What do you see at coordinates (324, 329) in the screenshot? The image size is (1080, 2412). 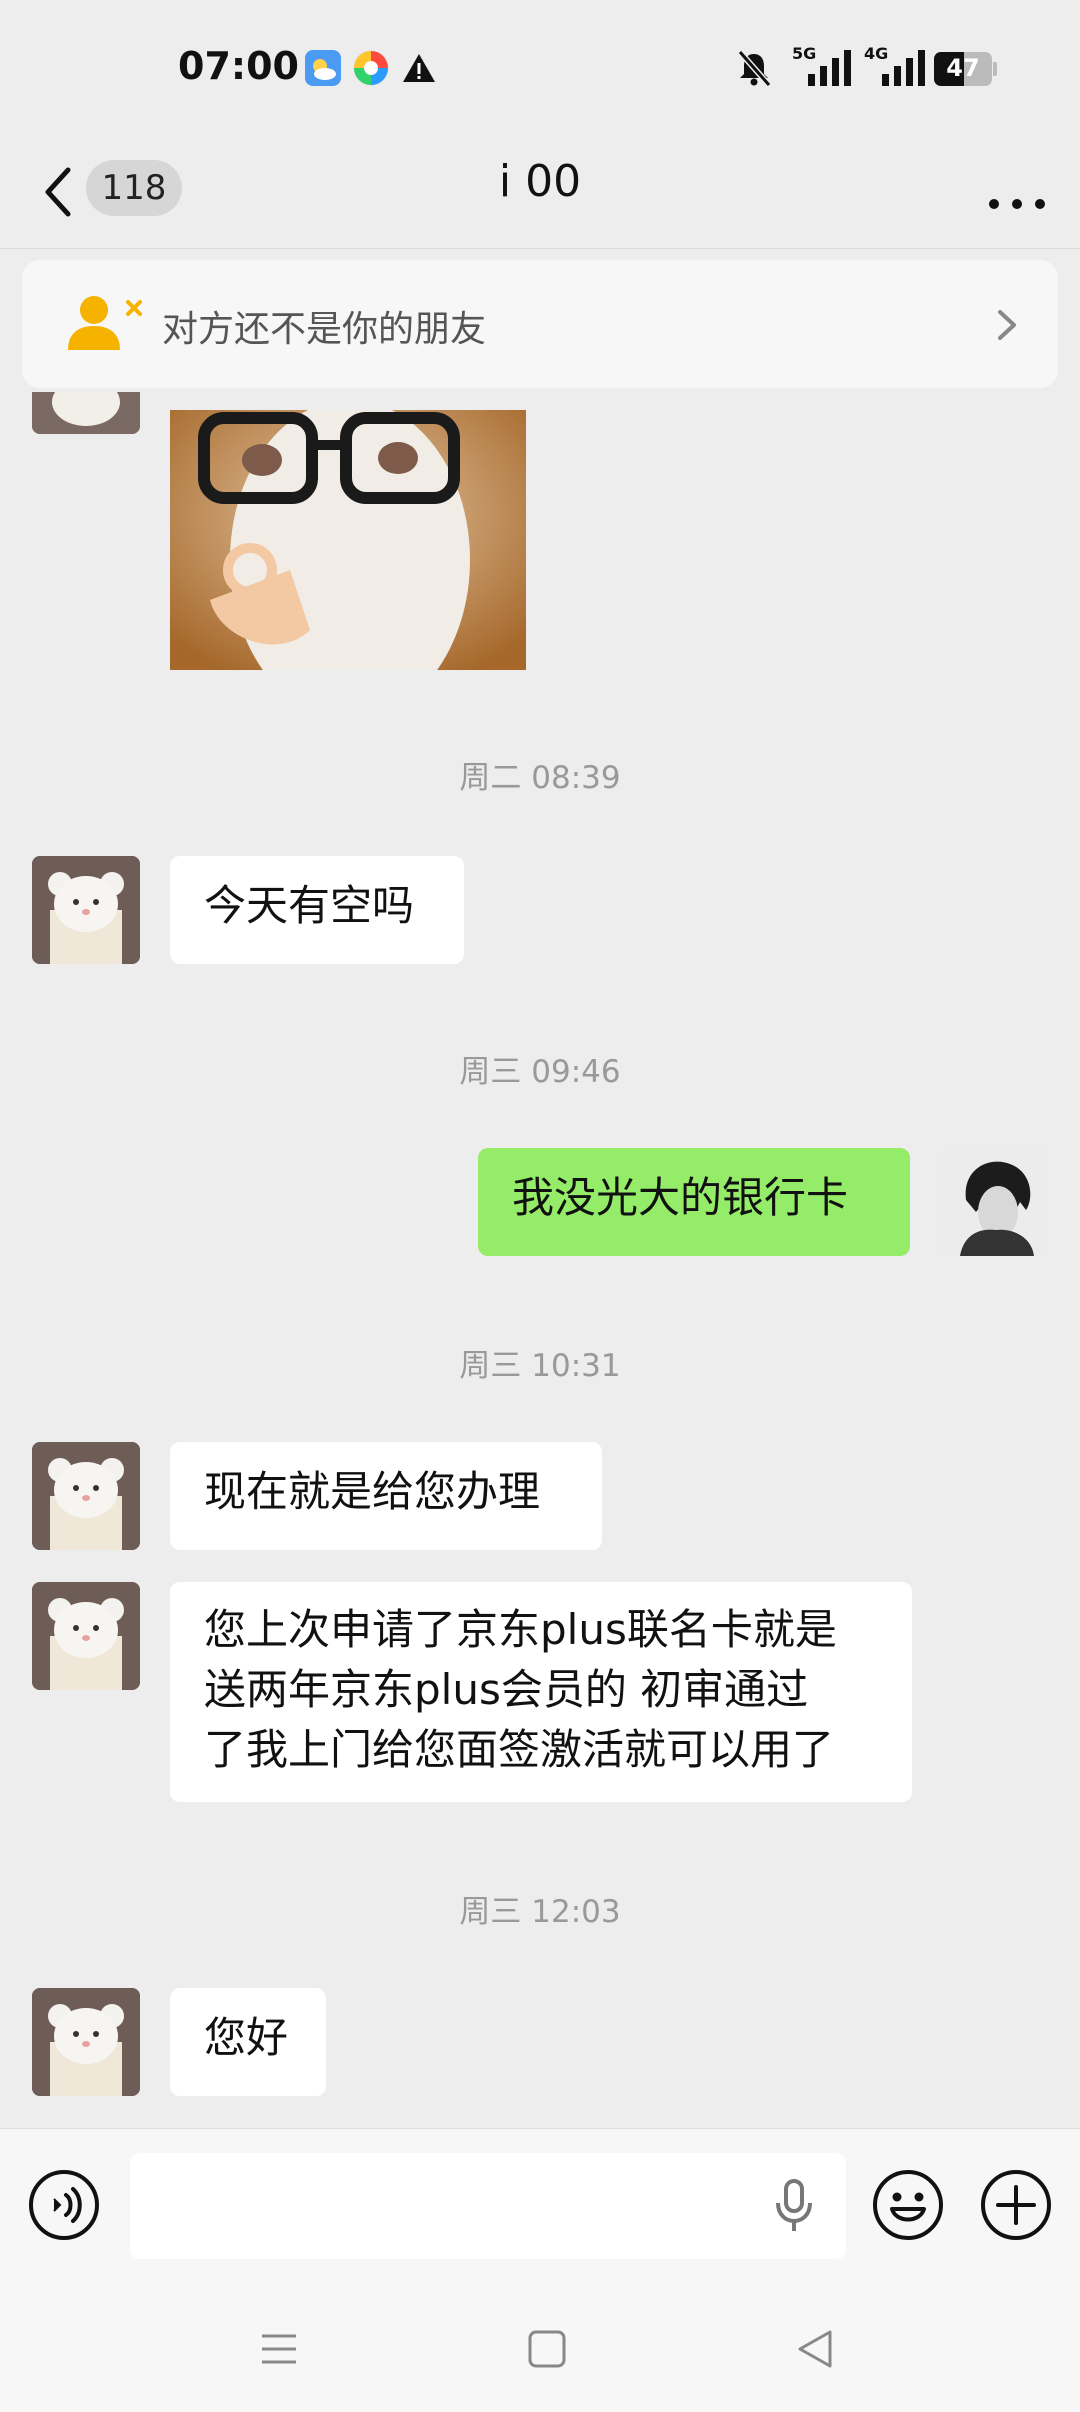 I see `not-friend-text: 对方还不是你的朋友` at bounding box center [324, 329].